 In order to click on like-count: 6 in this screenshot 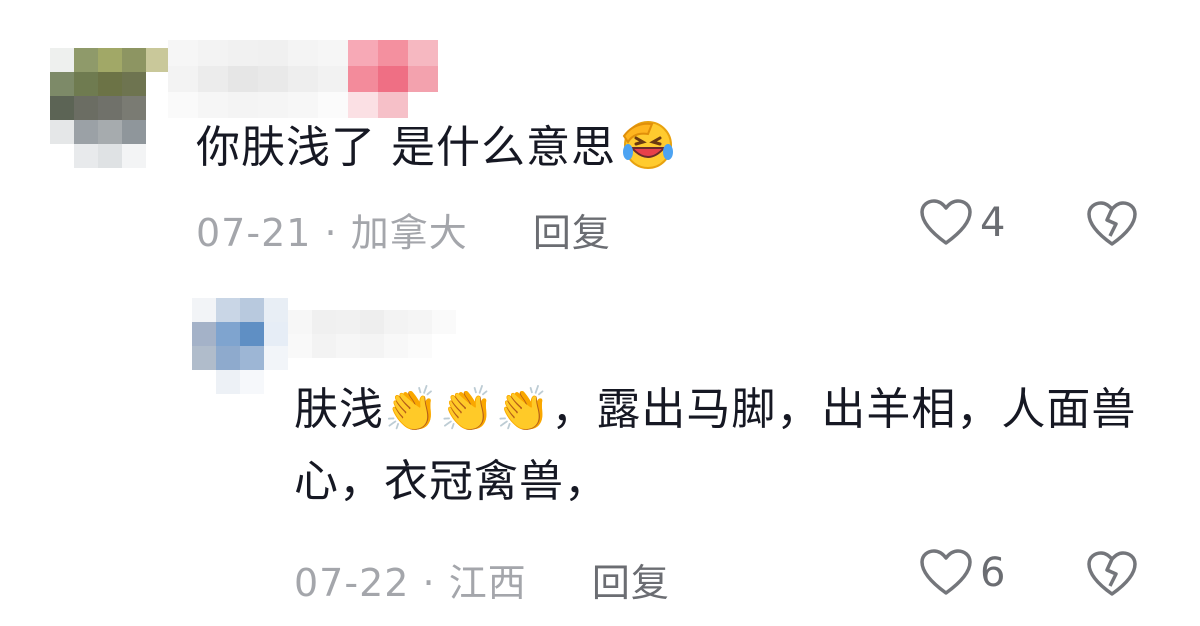, I will do `click(993, 573)`.